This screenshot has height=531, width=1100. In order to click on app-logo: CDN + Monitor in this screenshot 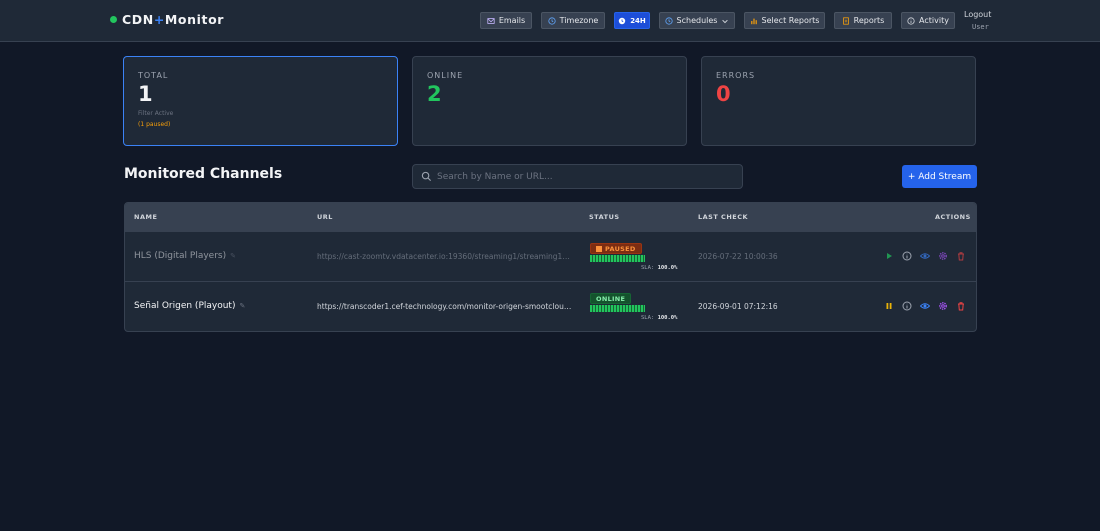, I will do `click(167, 19)`.